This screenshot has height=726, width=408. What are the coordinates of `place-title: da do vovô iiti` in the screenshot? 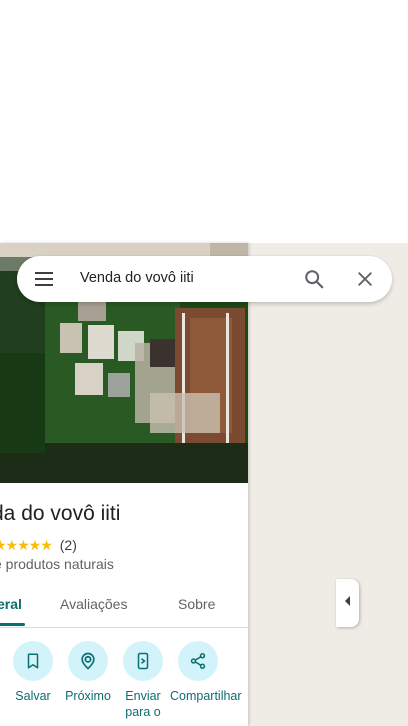 It's located at (60, 513).